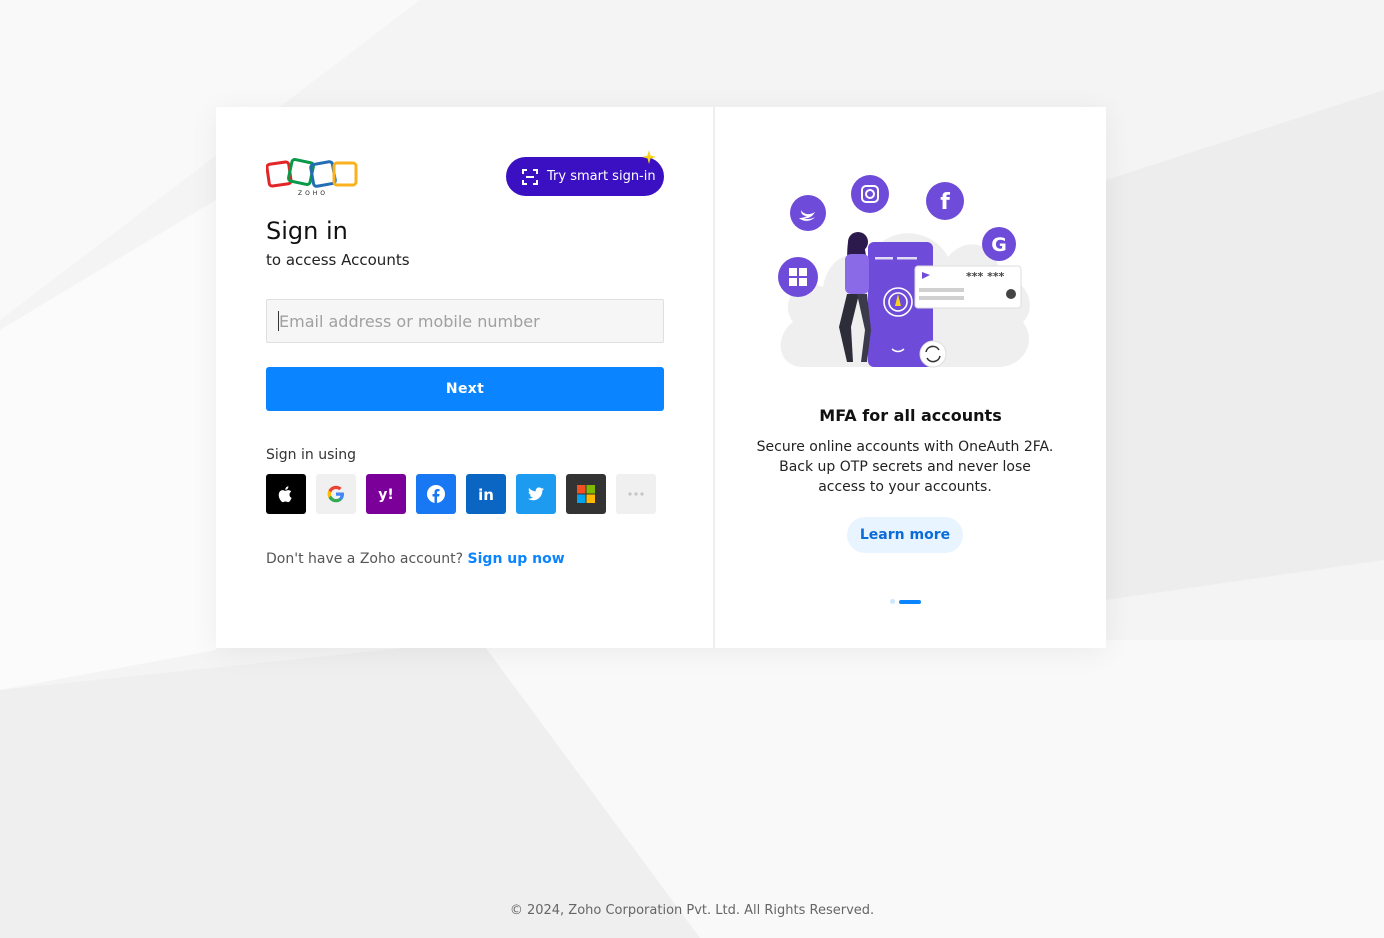 The width and height of the screenshot is (1384, 938). I want to click on apple-icon, so click(285, 494).